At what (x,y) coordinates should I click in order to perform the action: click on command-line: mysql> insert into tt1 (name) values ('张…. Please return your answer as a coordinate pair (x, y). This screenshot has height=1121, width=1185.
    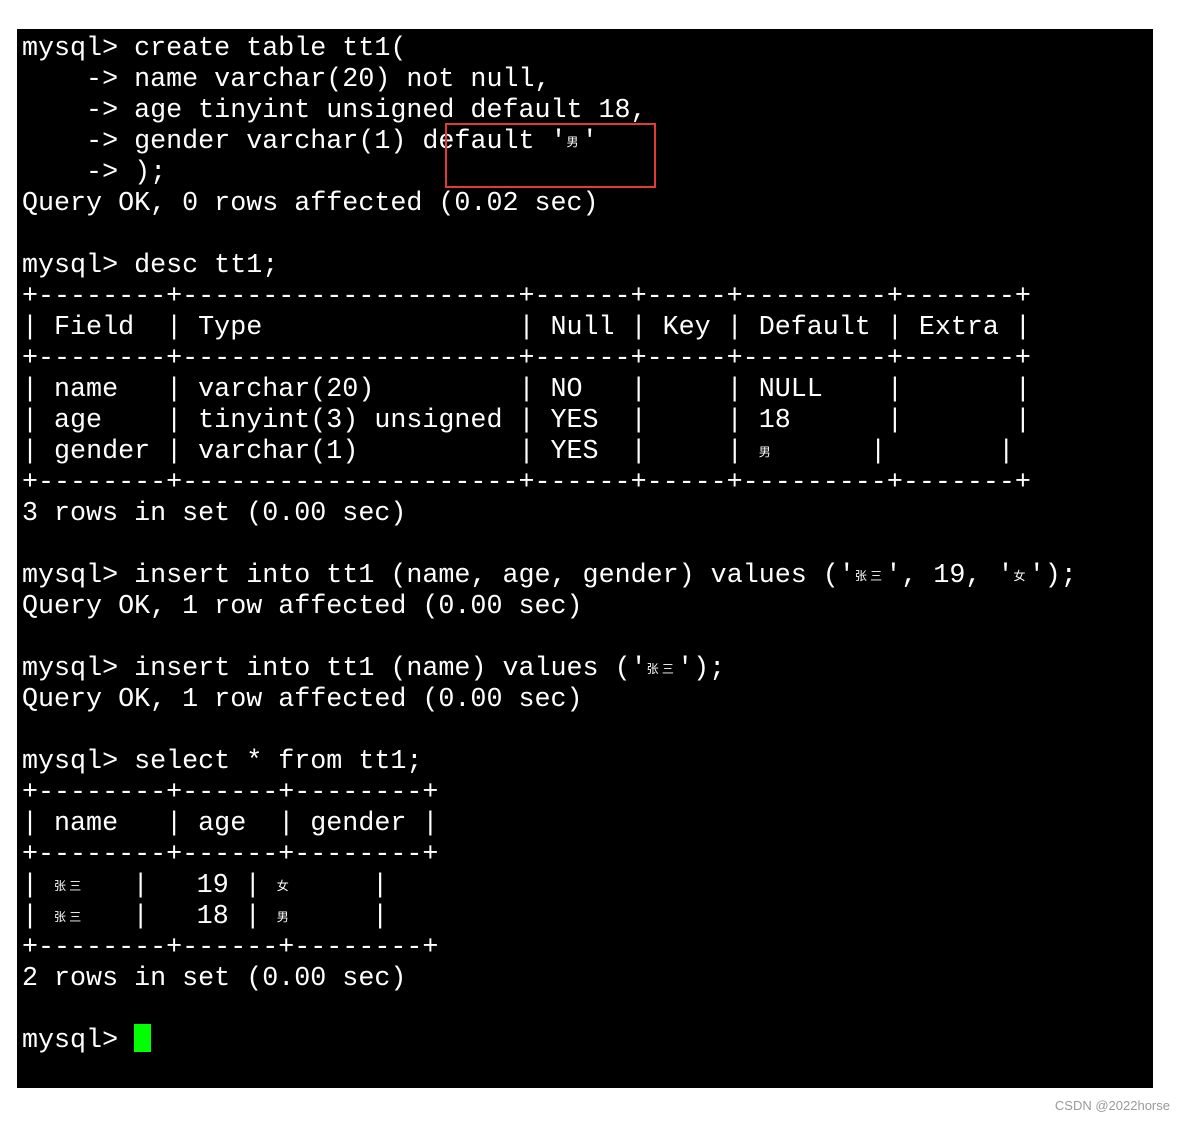
    Looking at the image, I should click on (374, 669).